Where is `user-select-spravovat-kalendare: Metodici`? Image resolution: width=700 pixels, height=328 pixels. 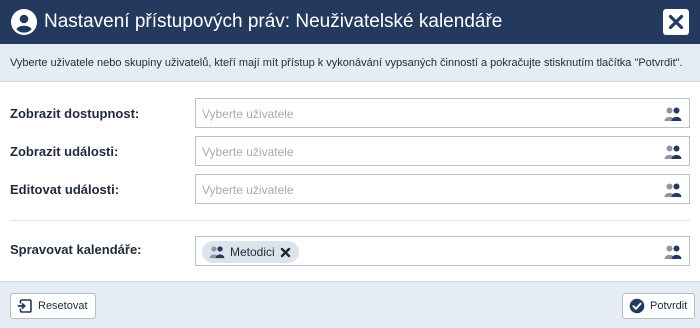
user-select-spravovat-kalendare: Metodici is located at coordinates (442, 251).